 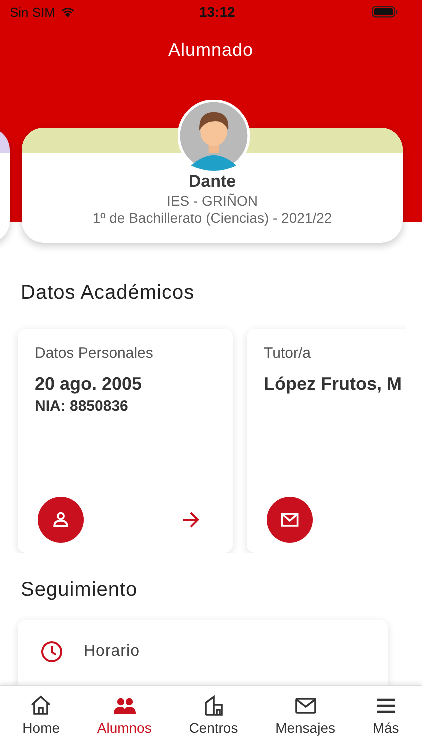 I want to click on tracking-item: Horario, so click(x=112, y=652).